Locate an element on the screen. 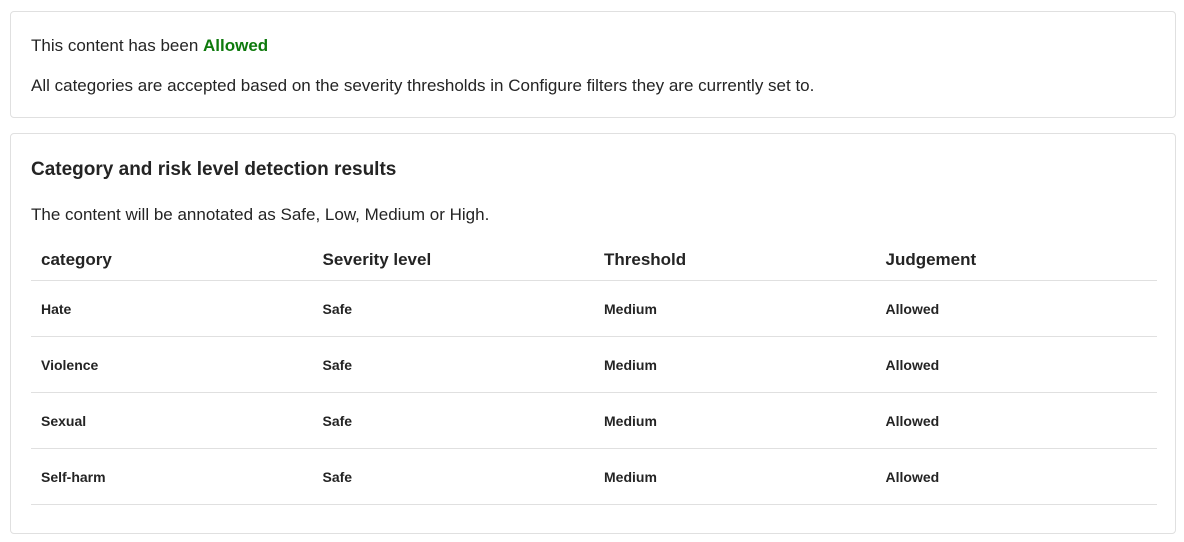 Image resolution: width=1184 pixels, height=542 pixels. table-row: Hate Safe Medium Allowed is located at coordinates (594, 308).